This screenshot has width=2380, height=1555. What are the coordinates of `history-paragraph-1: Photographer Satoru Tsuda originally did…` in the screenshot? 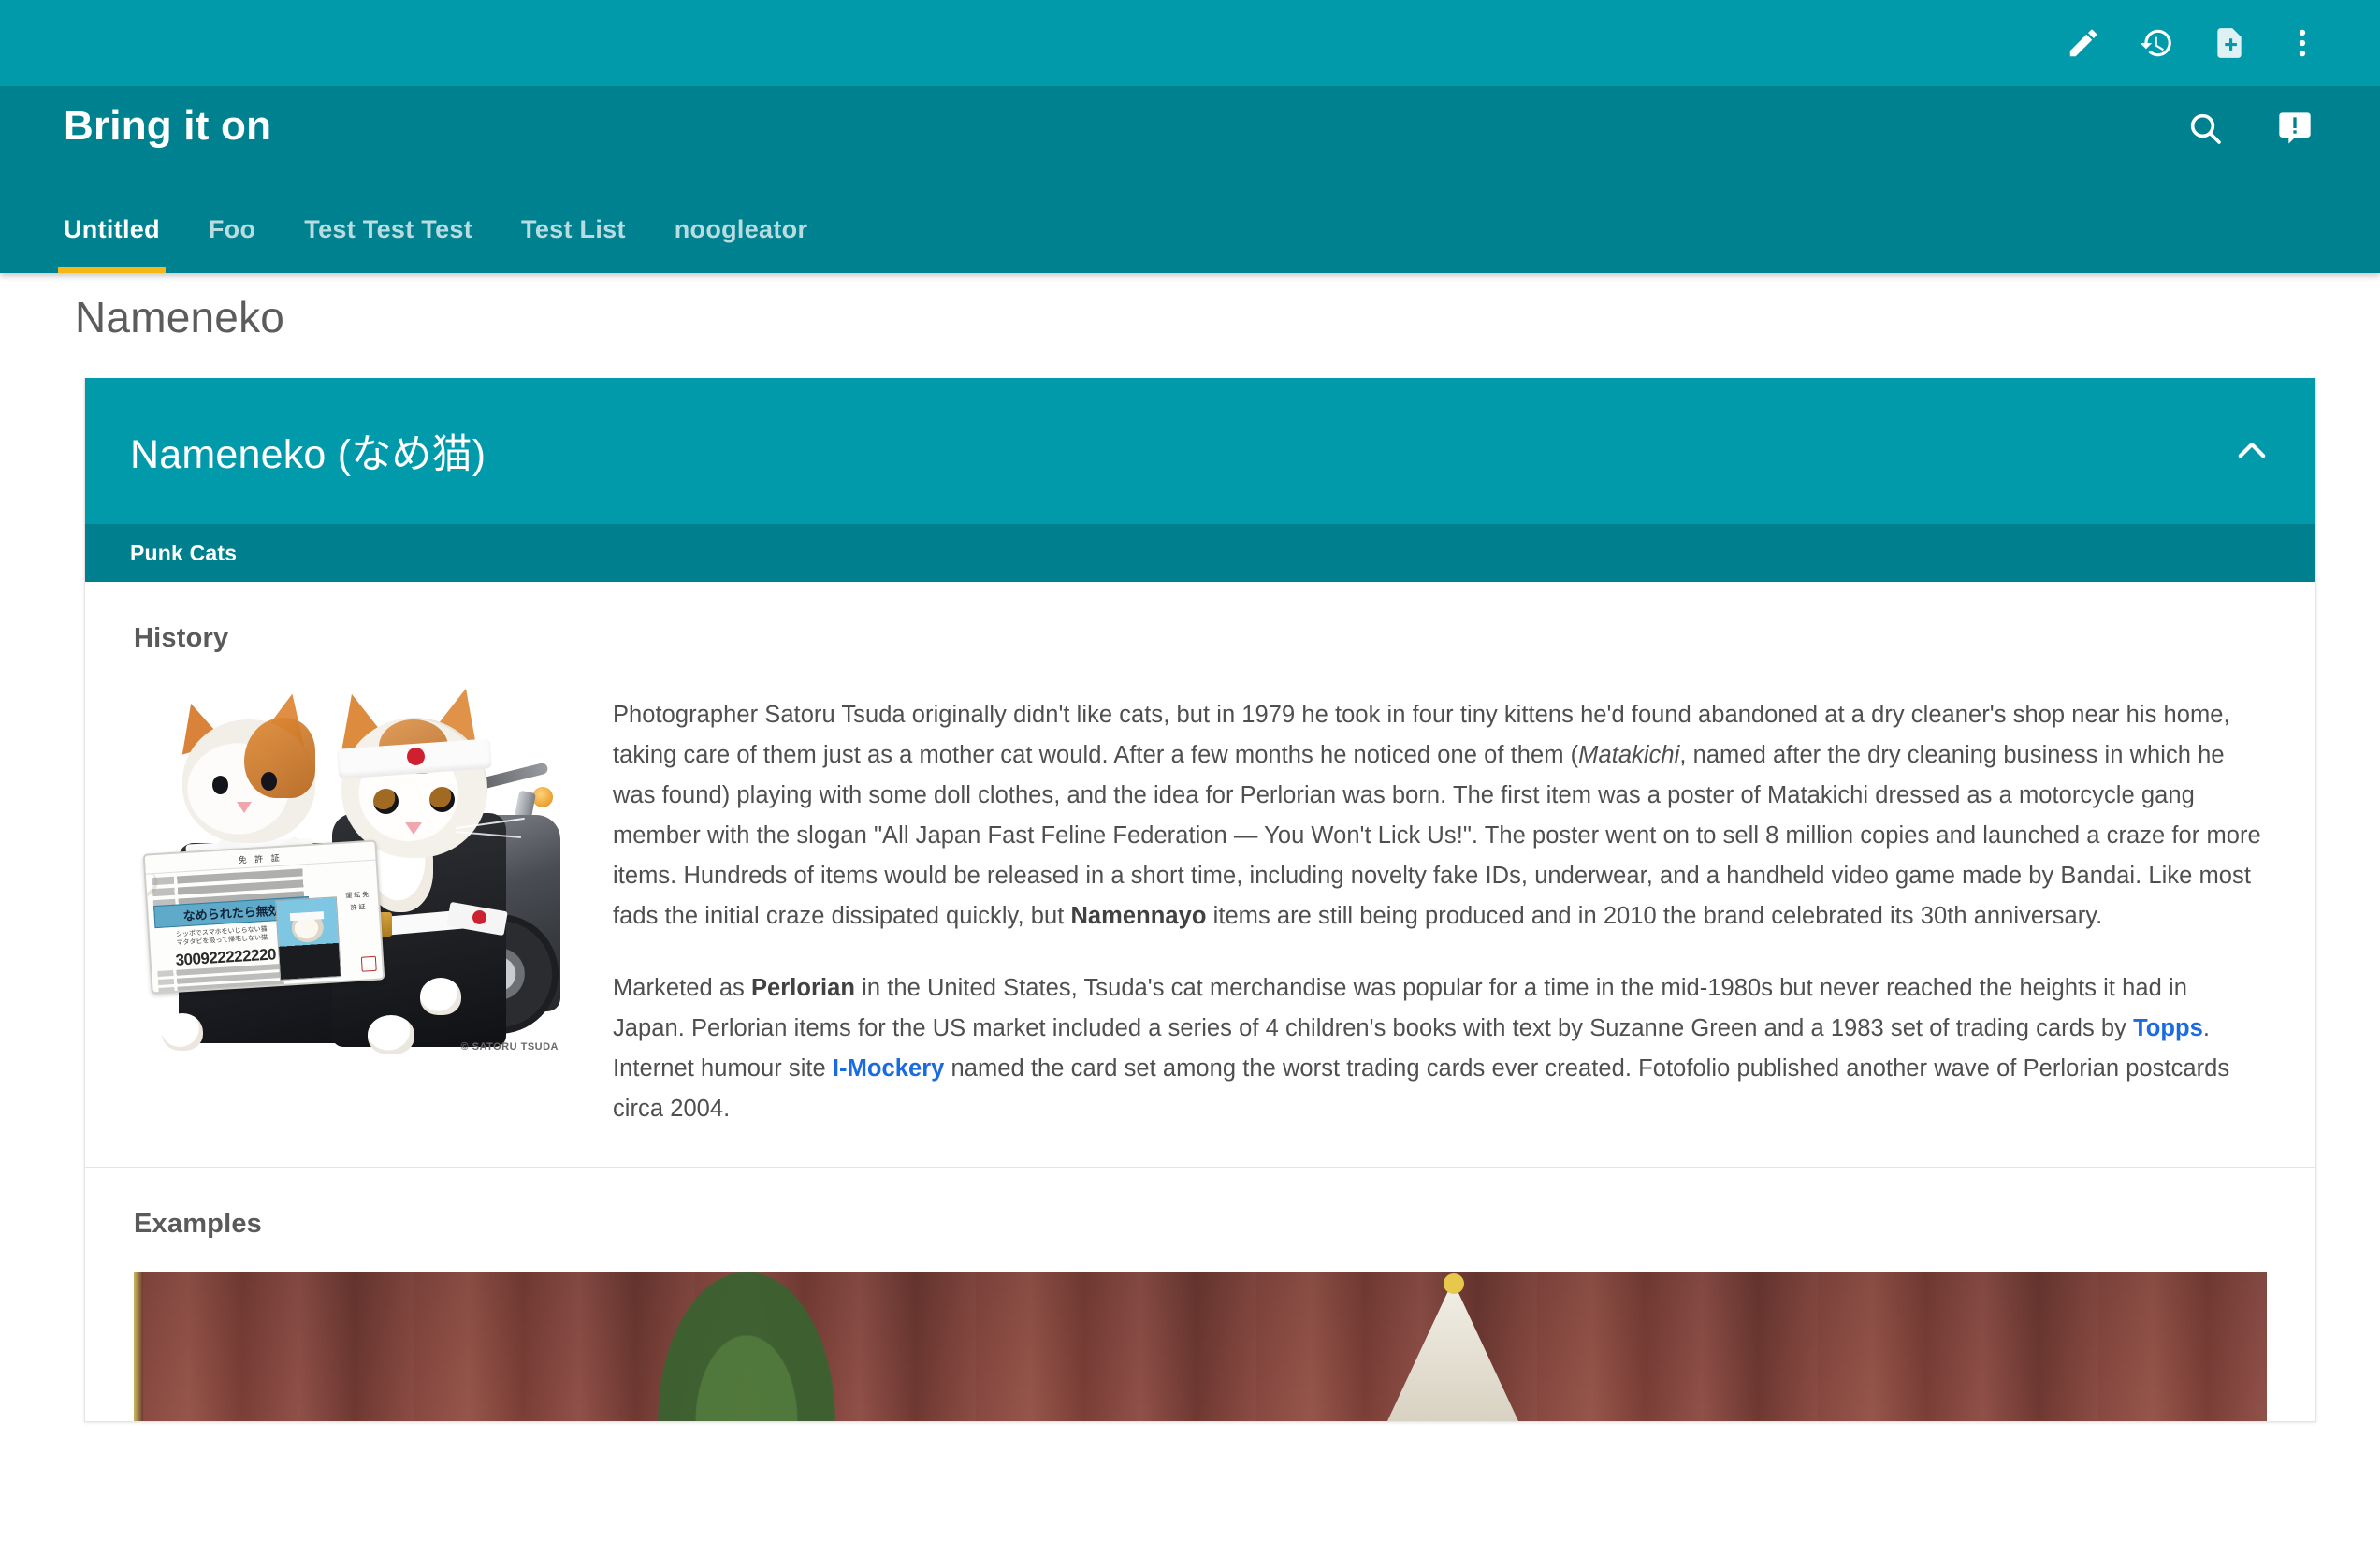 It's located at (1437, 816).